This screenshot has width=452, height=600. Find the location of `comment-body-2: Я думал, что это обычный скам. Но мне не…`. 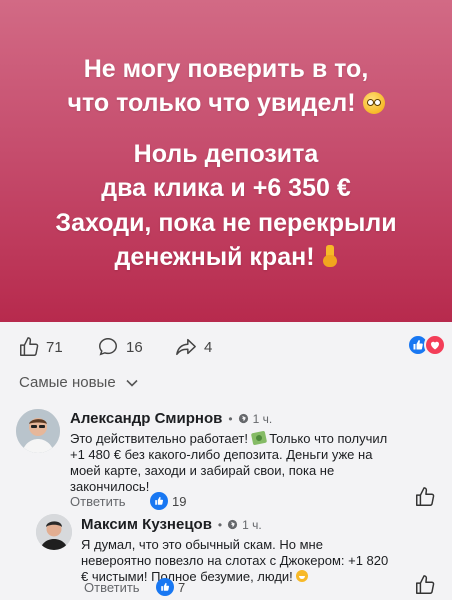

comment-body-2: Я думал, что это обычный скам. Но мне не… is located at coordinates (237, 561).